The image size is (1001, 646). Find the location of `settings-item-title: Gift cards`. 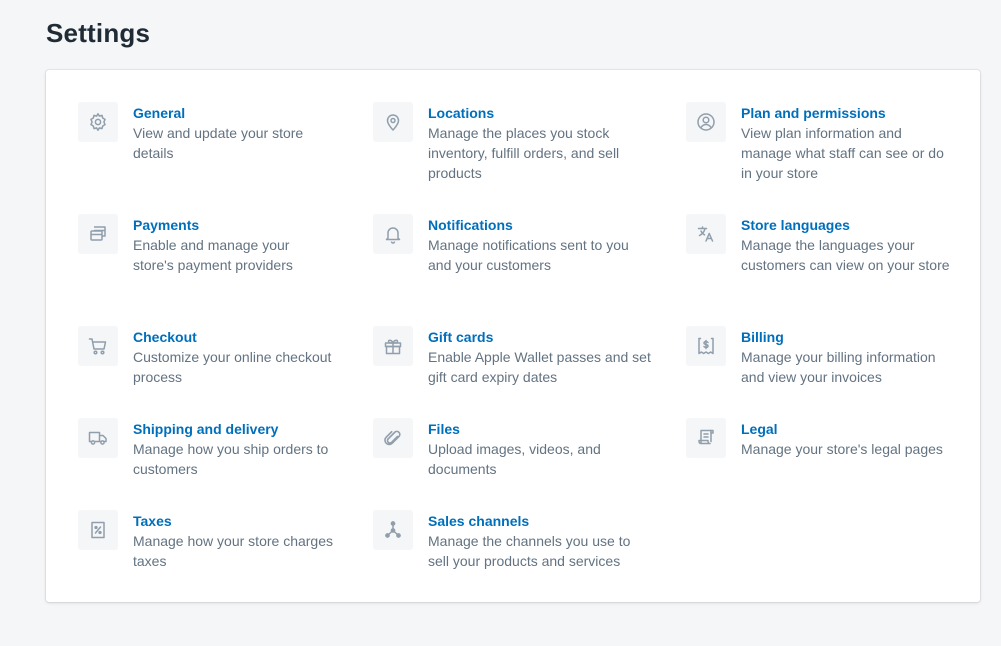

settings-item-title: Gift cards is located at coordinates (461, 337).